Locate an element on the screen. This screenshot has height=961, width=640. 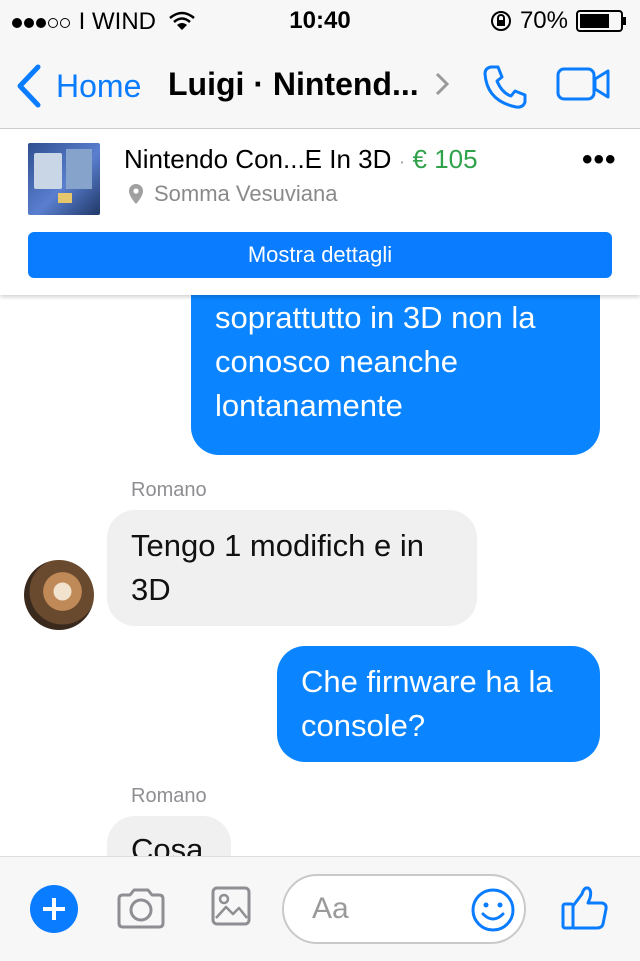
show-details-button: Mostra dettagli is located at coordinates (320, 255).